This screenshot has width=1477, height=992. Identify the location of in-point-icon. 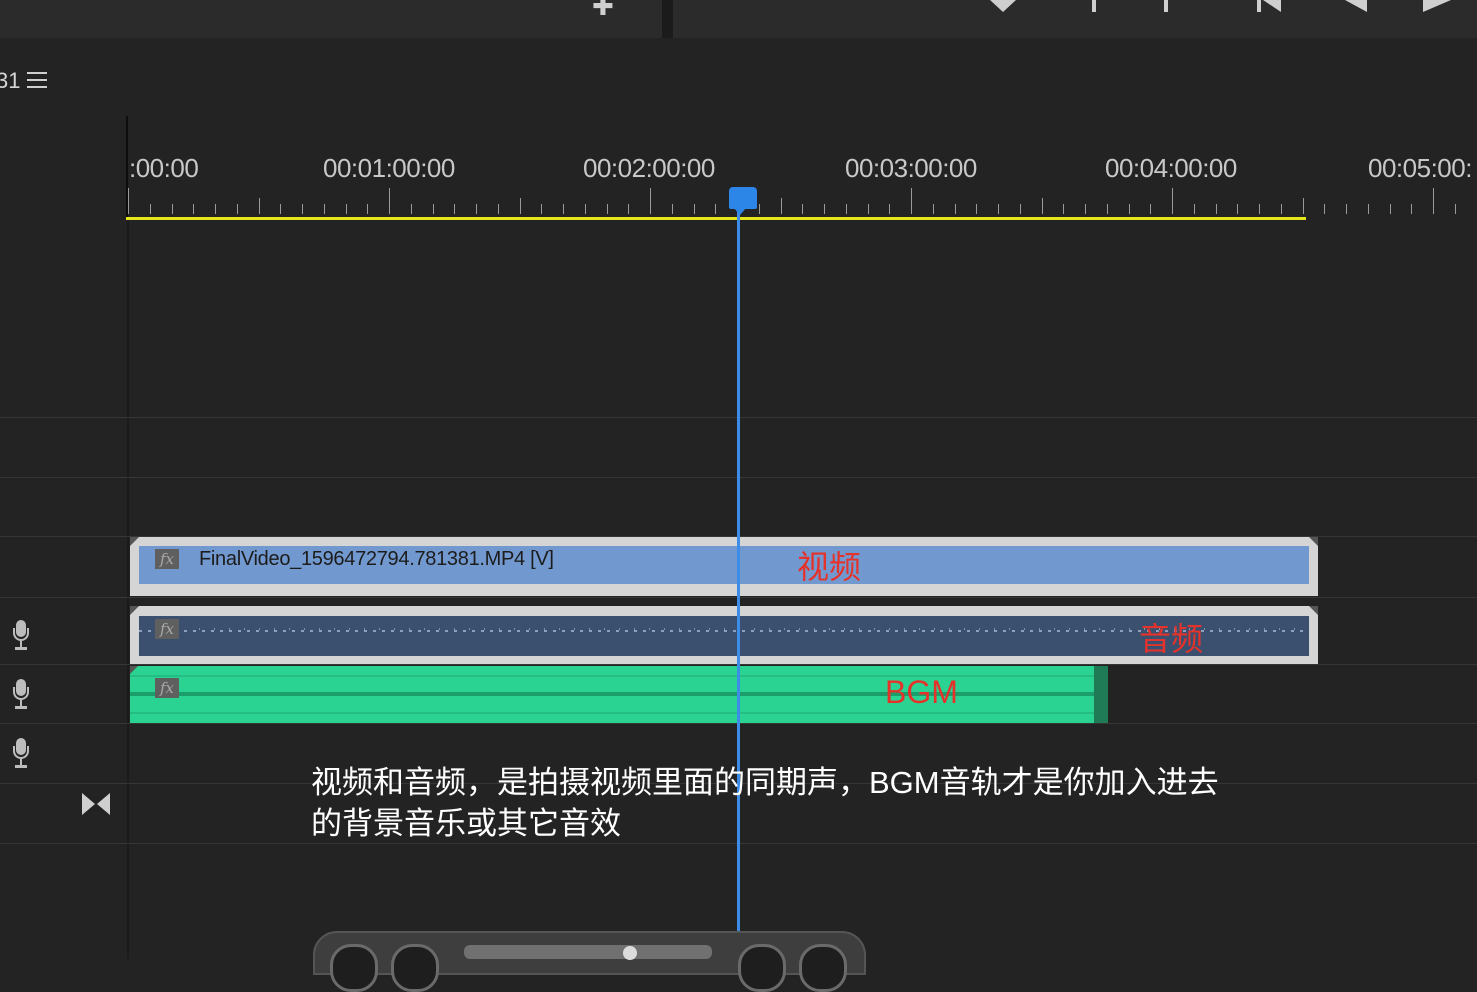
(1094, 6).